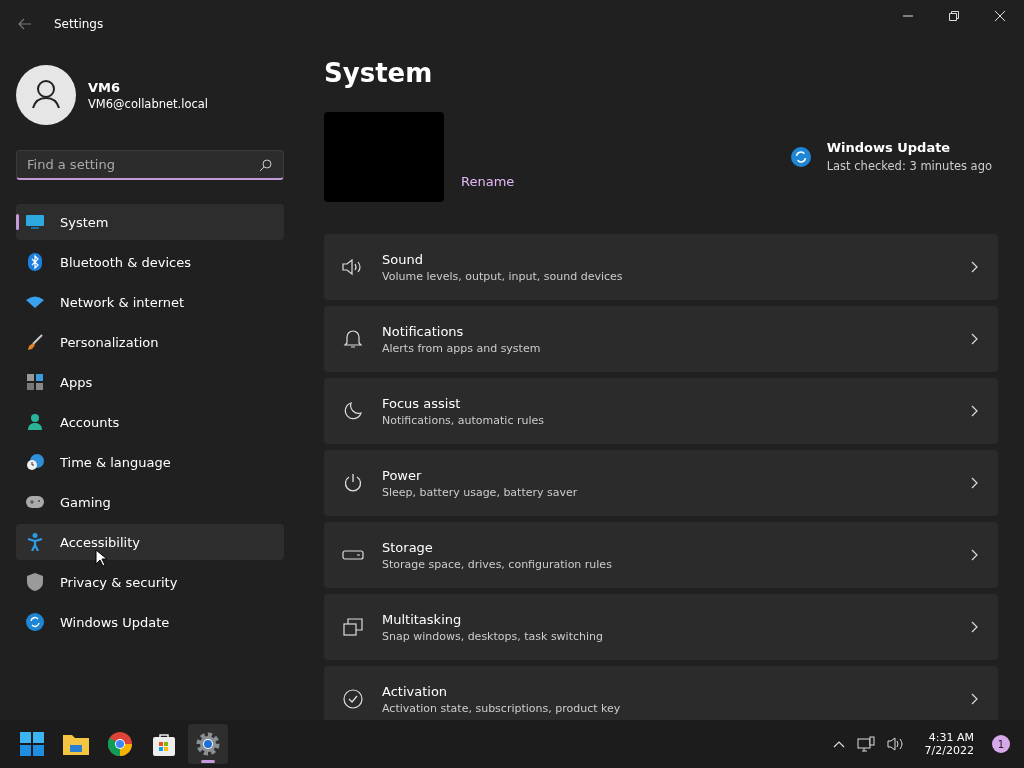 The image size is (1024, 768). What do you see at coordinates (502, 708) in the screenshot?
I see `card-description: Activation state, subscriptions, product key` at bounding box center [502, 708].